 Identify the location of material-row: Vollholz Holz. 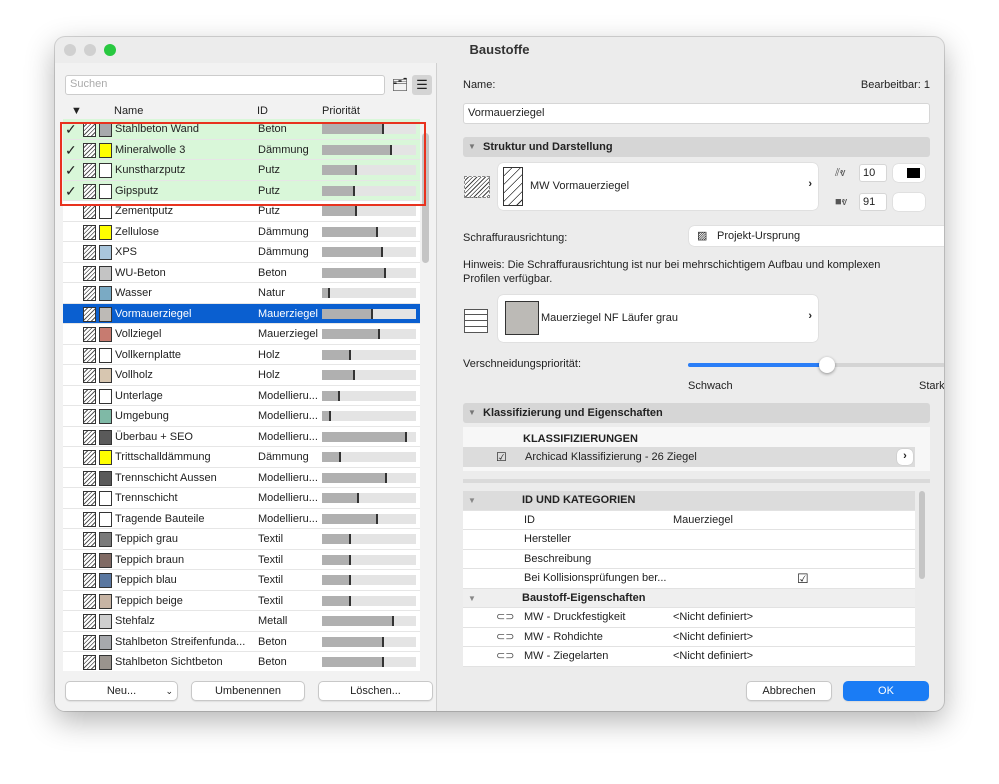
(241, 375).